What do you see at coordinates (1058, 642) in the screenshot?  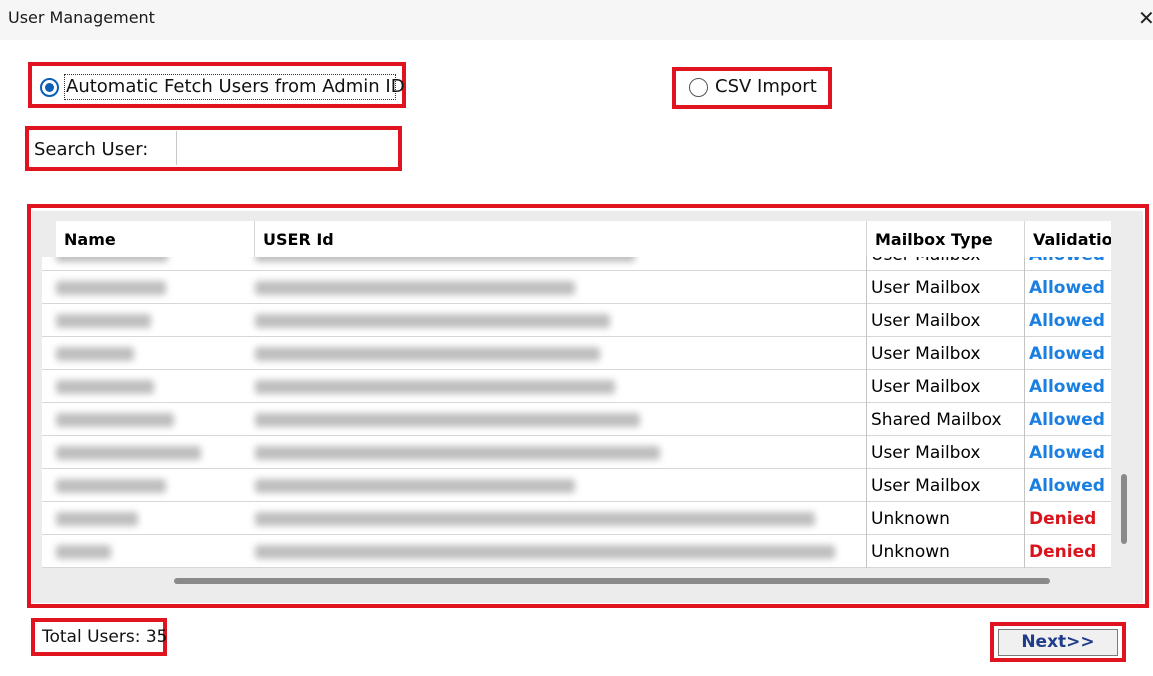 I see `next-button: Next>>` at bounding box center [1058, 642].